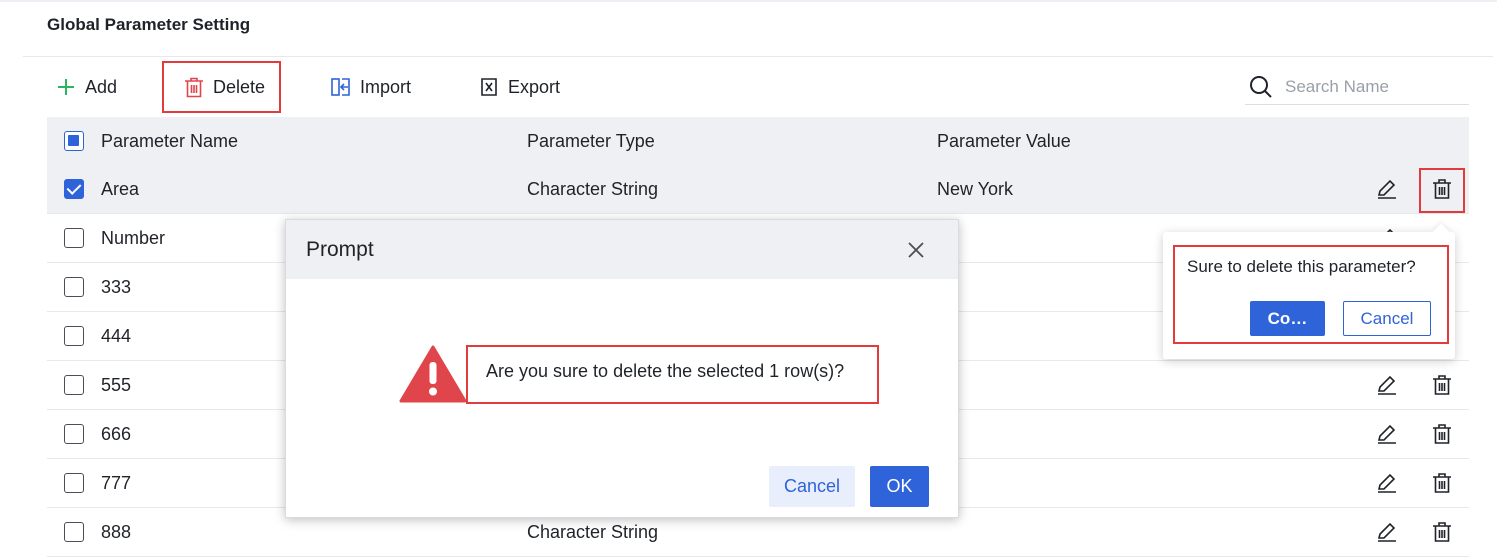  I want to click on popover-cancel-button: Cancel, so click(1387, 318).